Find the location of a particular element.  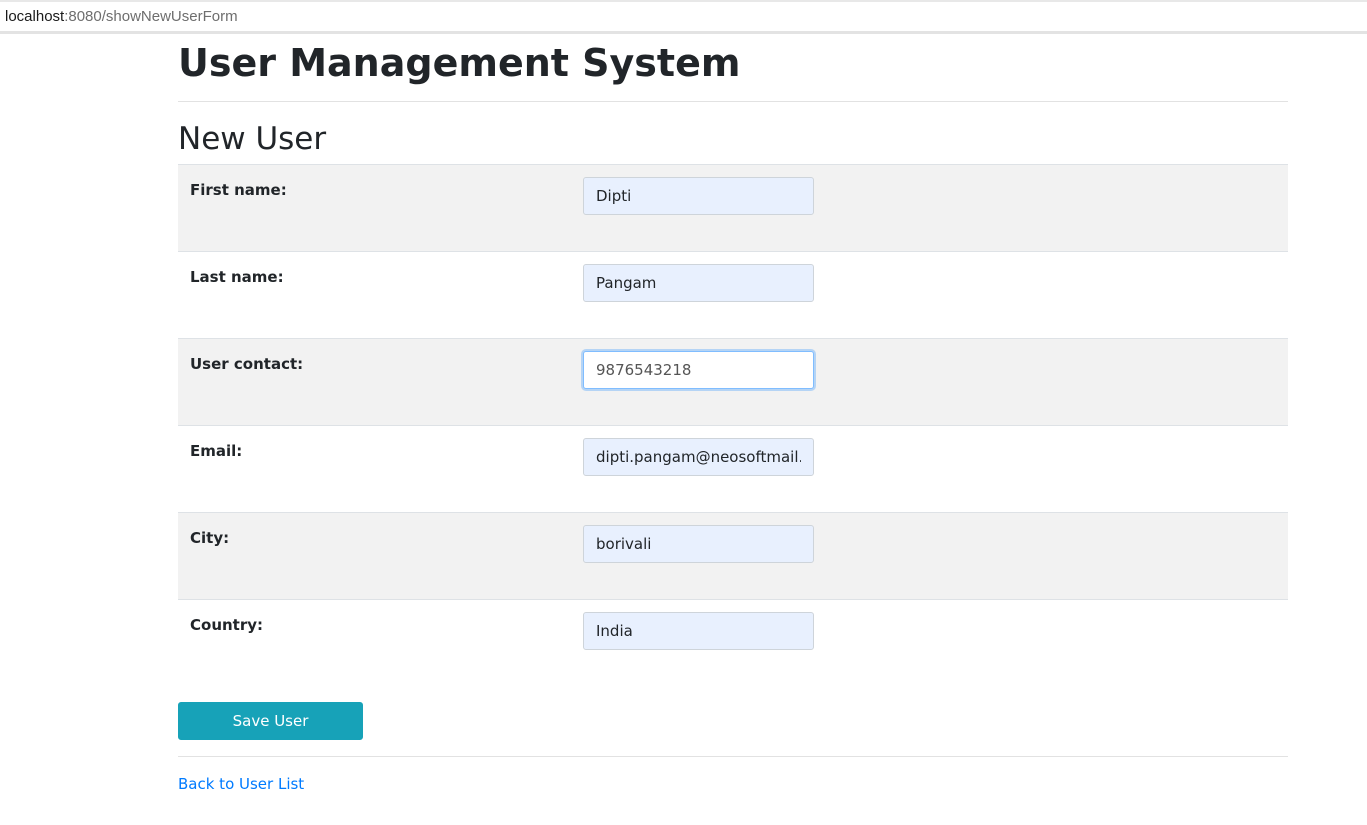

app-title: User Management System is located at coordinates (459, 63).